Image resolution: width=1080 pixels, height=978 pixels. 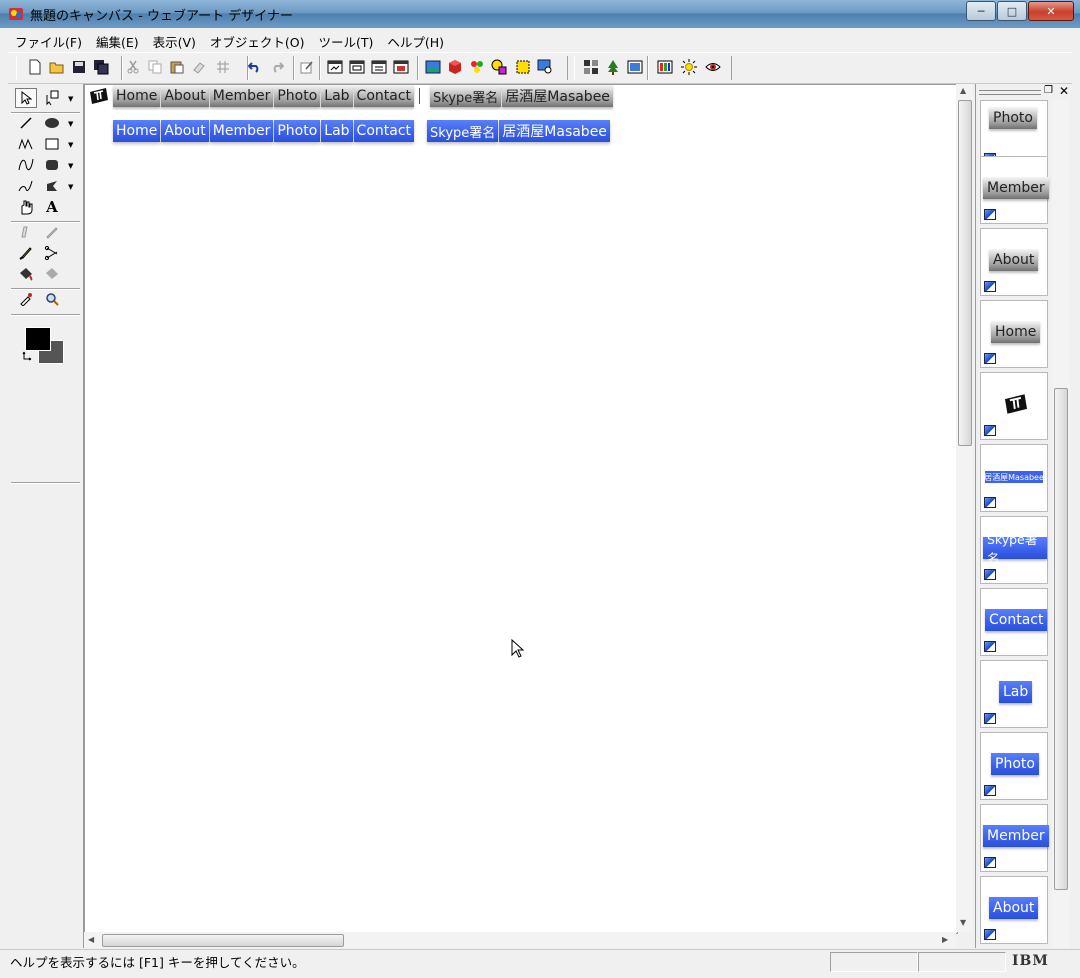 What do you see at coordinates (1014, 406) in the screenshot?
I see `gallery-item` at bounding box center [1014, 406].